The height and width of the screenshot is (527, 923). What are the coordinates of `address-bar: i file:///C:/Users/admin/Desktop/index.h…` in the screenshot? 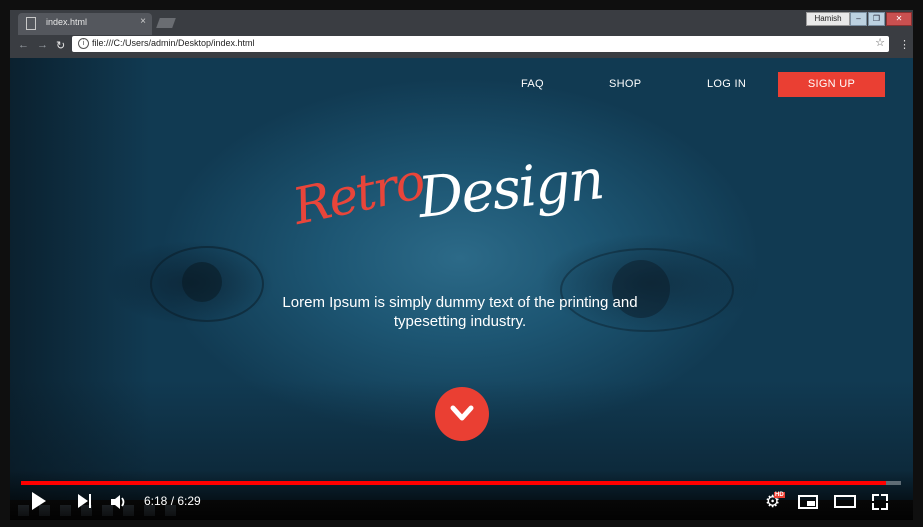 It's located at (480, 44).